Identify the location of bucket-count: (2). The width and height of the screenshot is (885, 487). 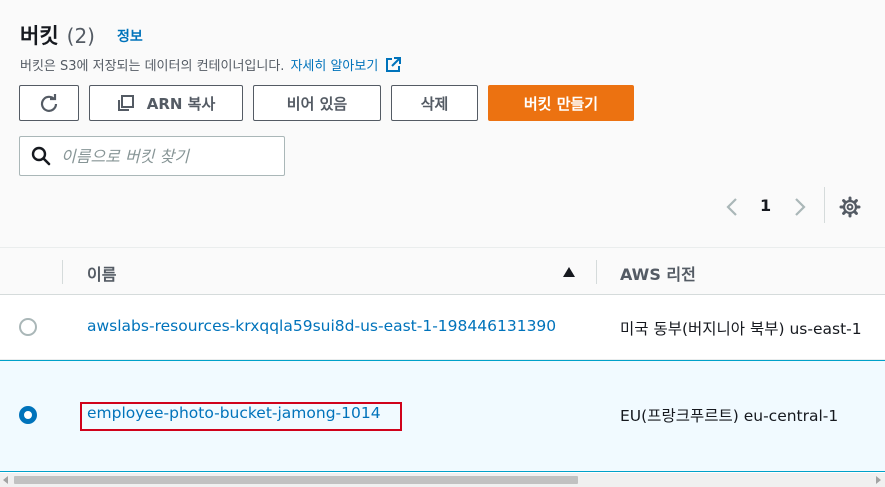
(80, 36).